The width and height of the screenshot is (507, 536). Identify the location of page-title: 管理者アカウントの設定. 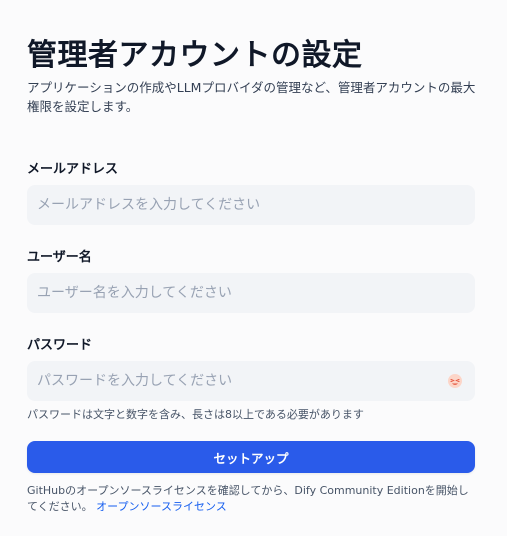
(195, 55).